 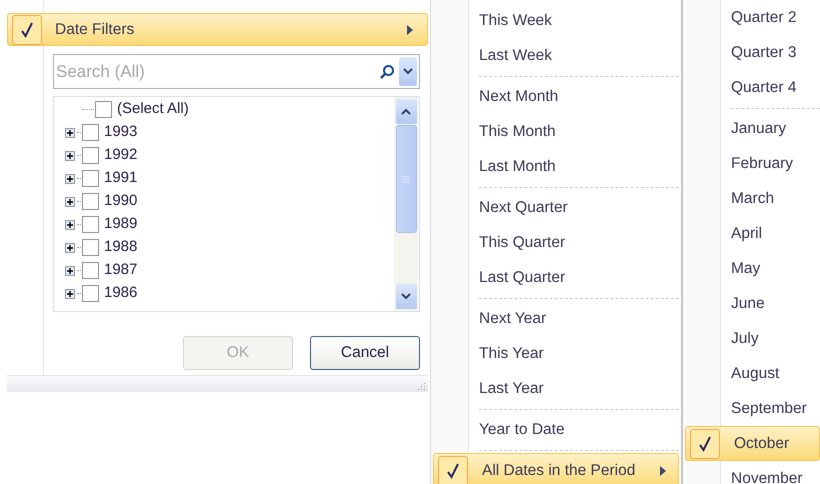 I want to click on menu-item: November, so click(x=775, y=472).